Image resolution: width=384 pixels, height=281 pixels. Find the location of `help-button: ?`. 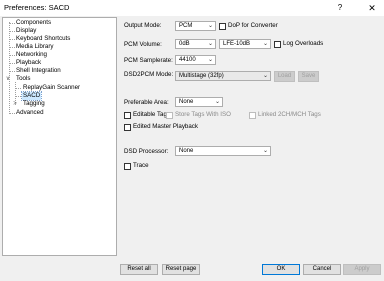

help-button: ? is located at coordinates (340, 8).